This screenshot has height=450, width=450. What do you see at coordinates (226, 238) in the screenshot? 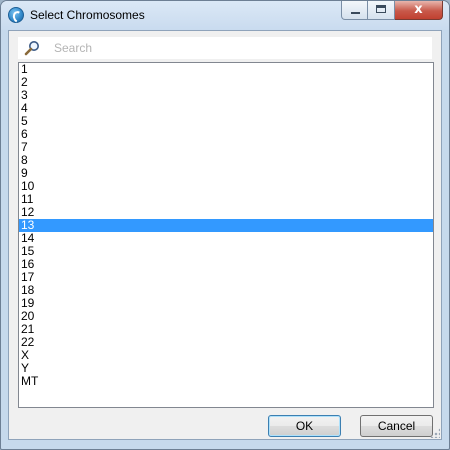
I see `list-item: 14` at bounding box center [226, 238].